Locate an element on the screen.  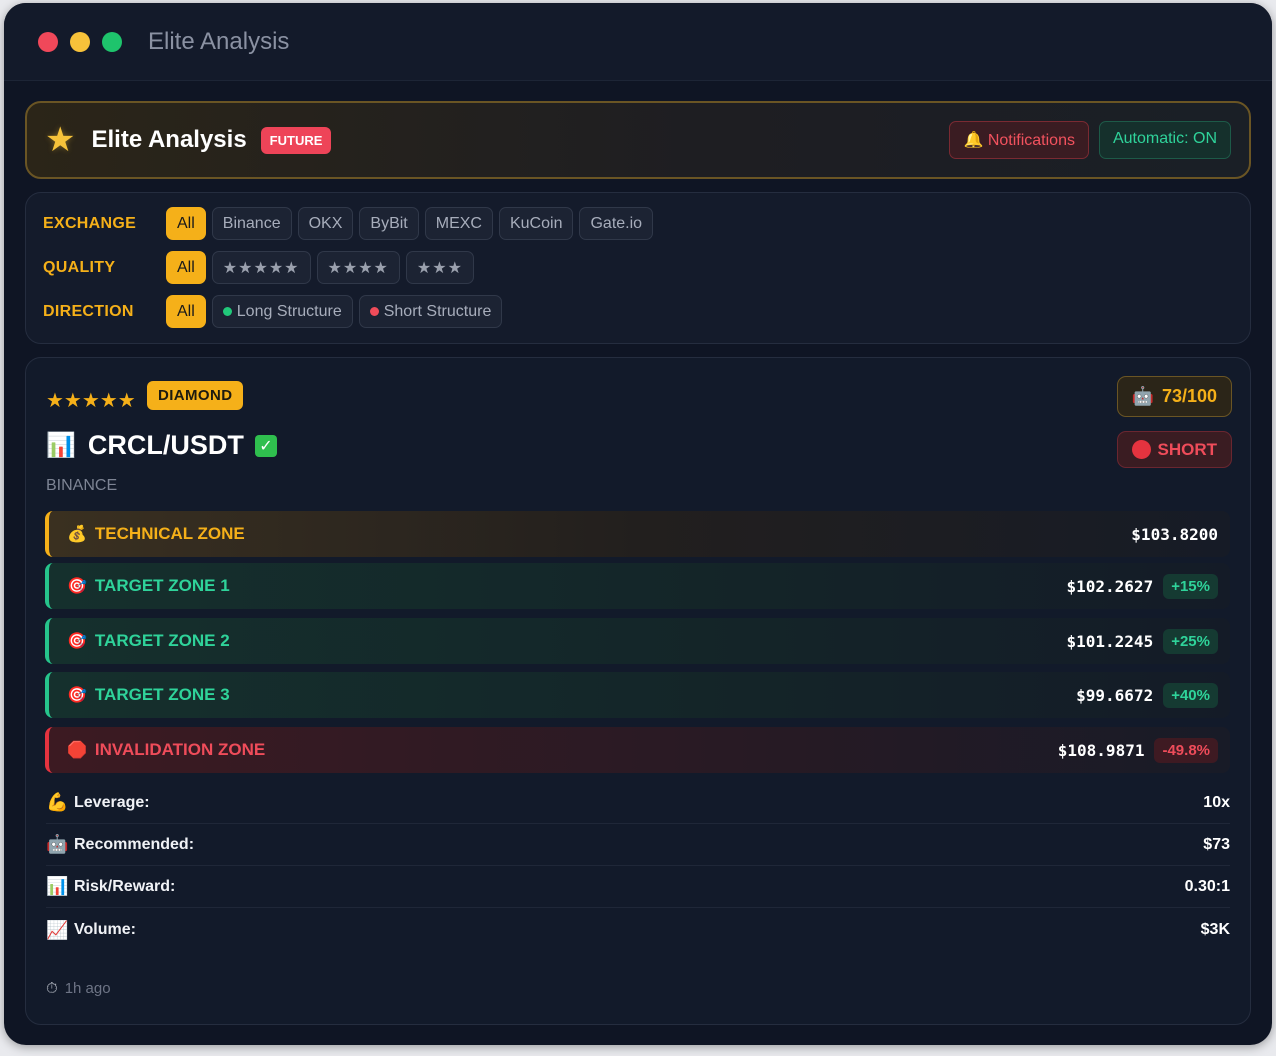
exchange-chip-mexc: MEXC is located at coordinates (458, 223).